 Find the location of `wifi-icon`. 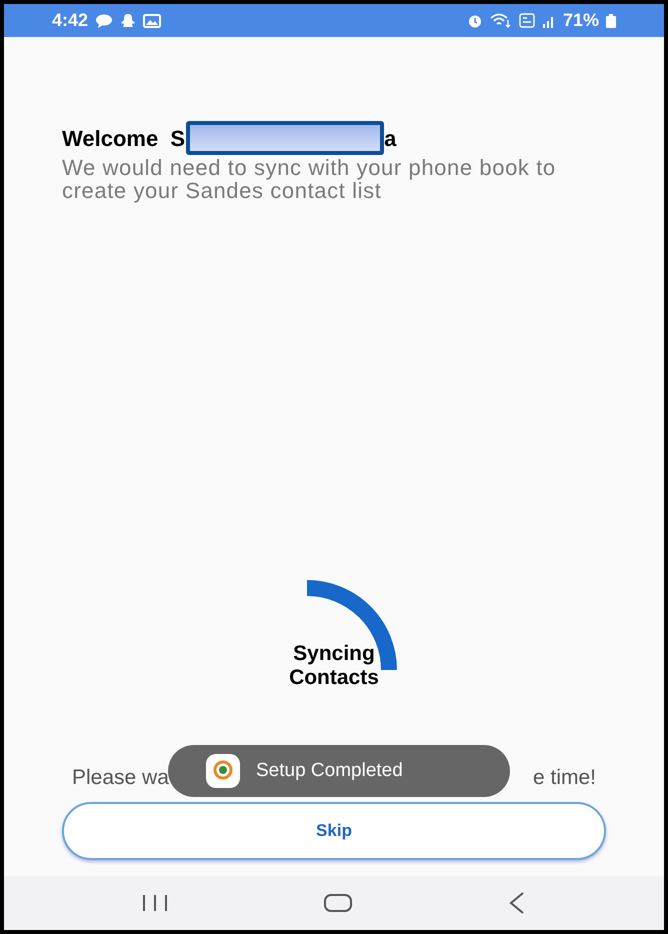

wifi-icon is located at coordinates (501, 20).